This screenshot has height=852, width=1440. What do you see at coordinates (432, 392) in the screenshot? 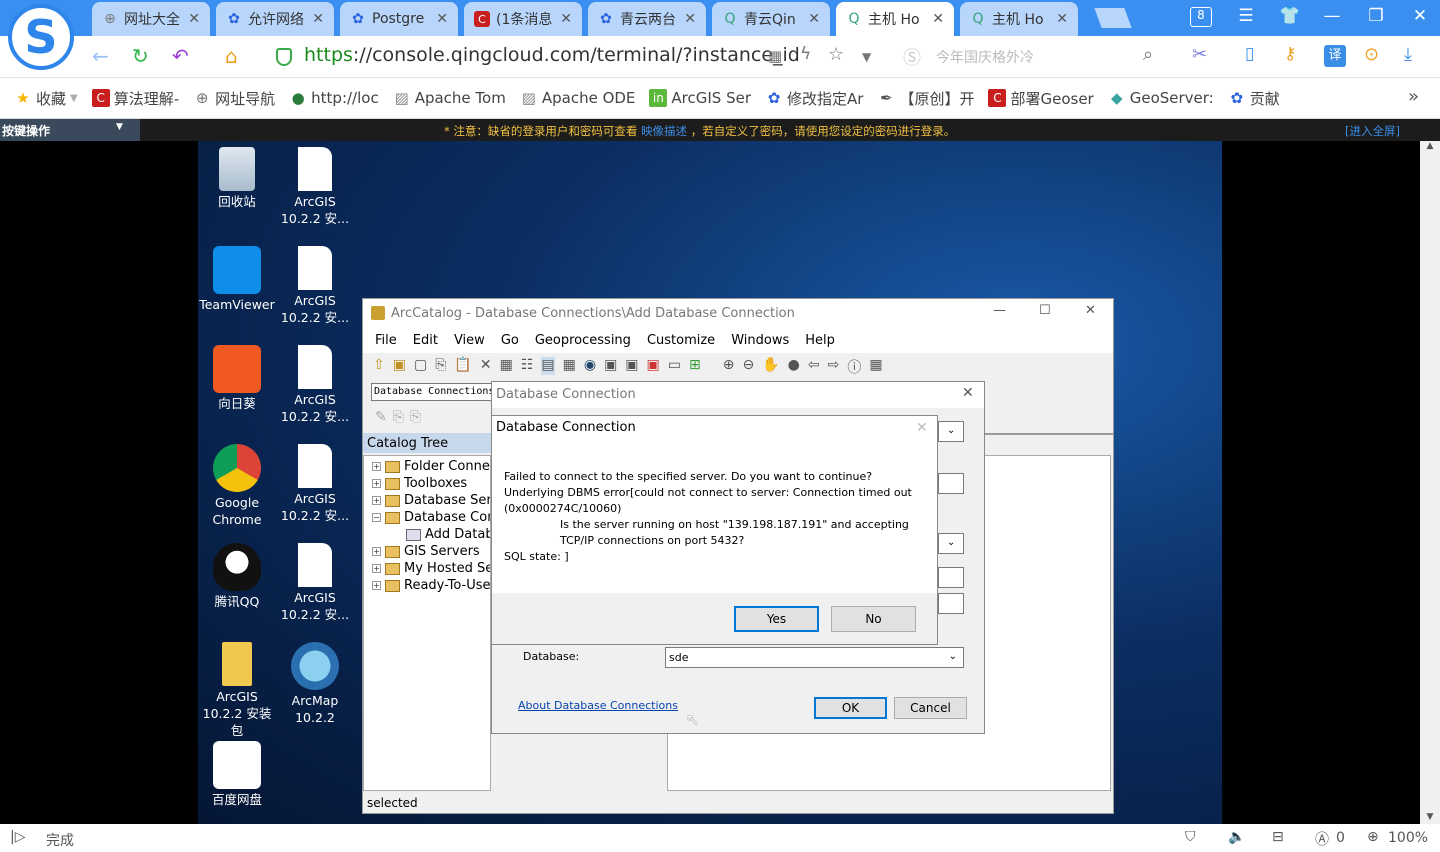
I see `location-input: Database Connections` at bounding box center [432, 392].